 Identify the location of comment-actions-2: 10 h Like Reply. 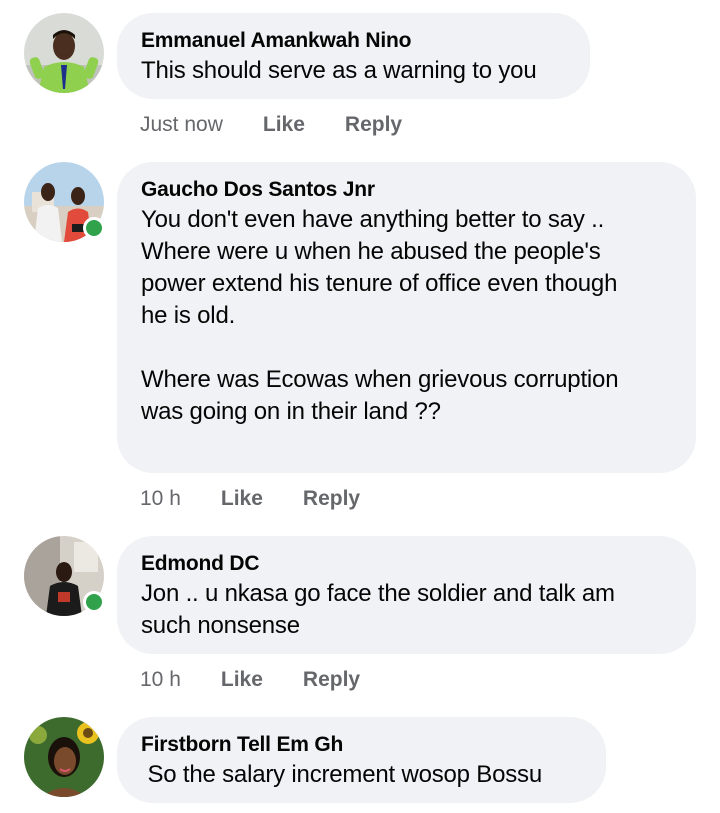
(250, 499).